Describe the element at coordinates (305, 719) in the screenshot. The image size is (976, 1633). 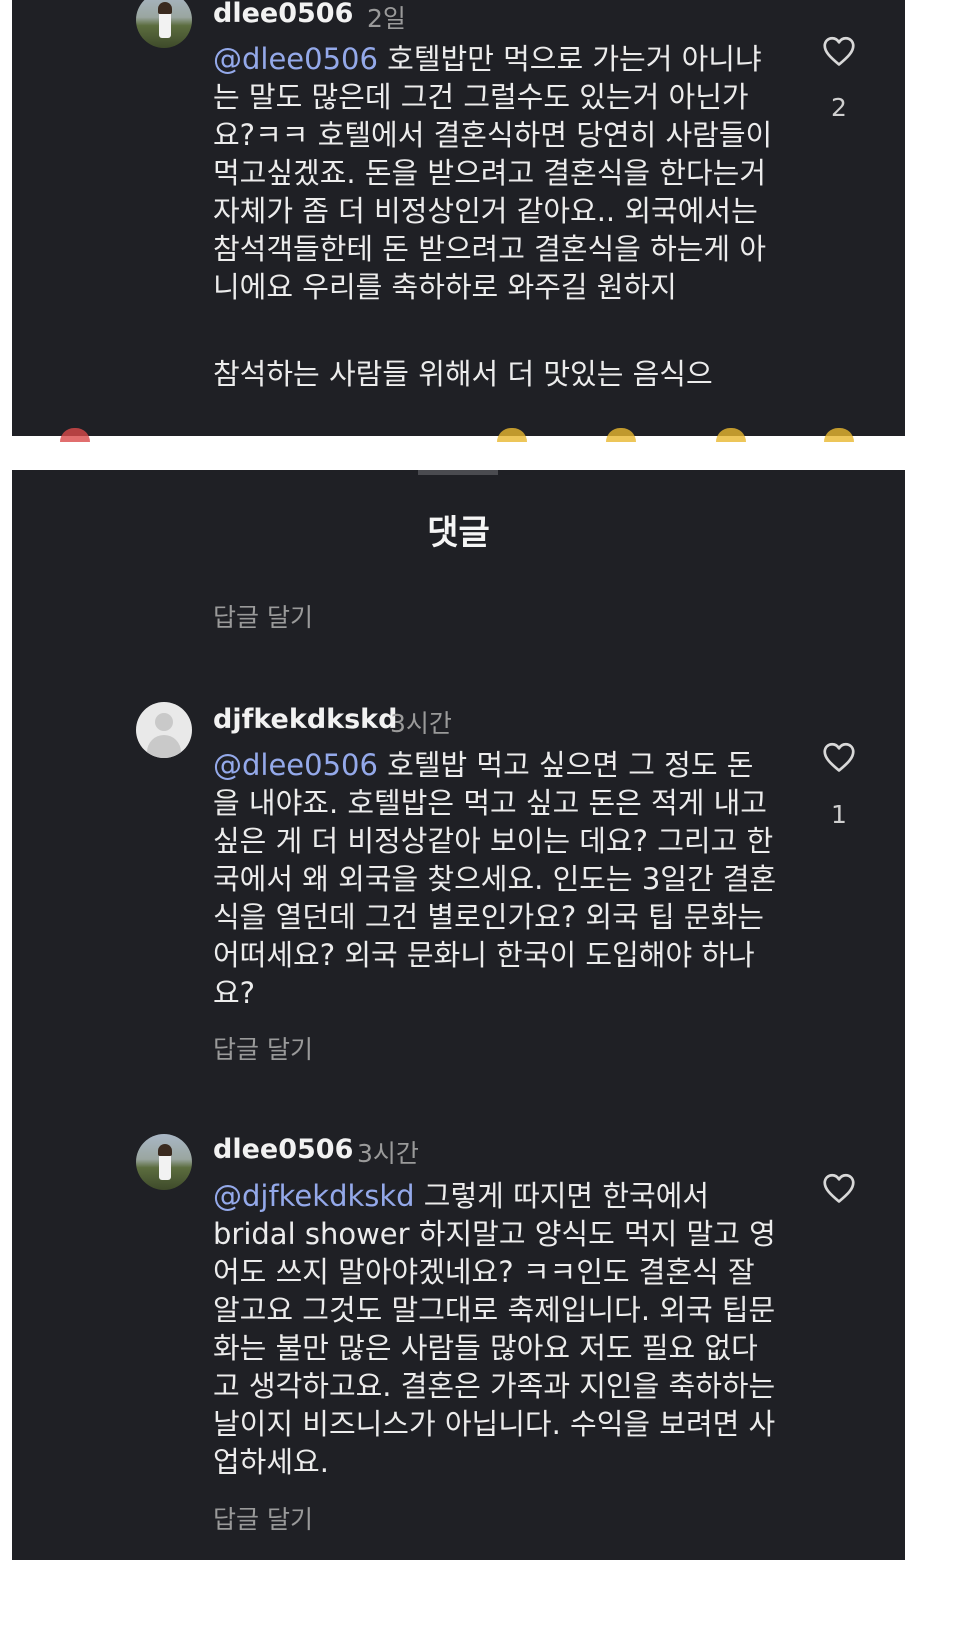
I see `comment-username: djfkekdkskd` at that location.